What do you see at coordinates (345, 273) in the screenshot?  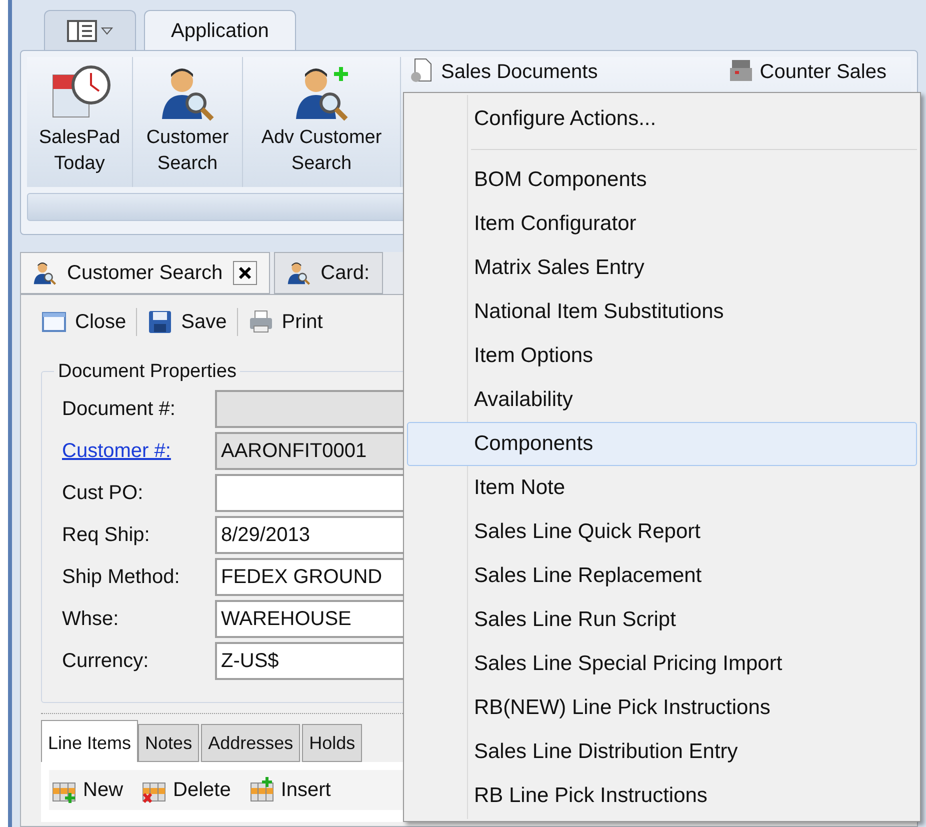 I see `tab-label: Card:` at bounding box center [345, 273].